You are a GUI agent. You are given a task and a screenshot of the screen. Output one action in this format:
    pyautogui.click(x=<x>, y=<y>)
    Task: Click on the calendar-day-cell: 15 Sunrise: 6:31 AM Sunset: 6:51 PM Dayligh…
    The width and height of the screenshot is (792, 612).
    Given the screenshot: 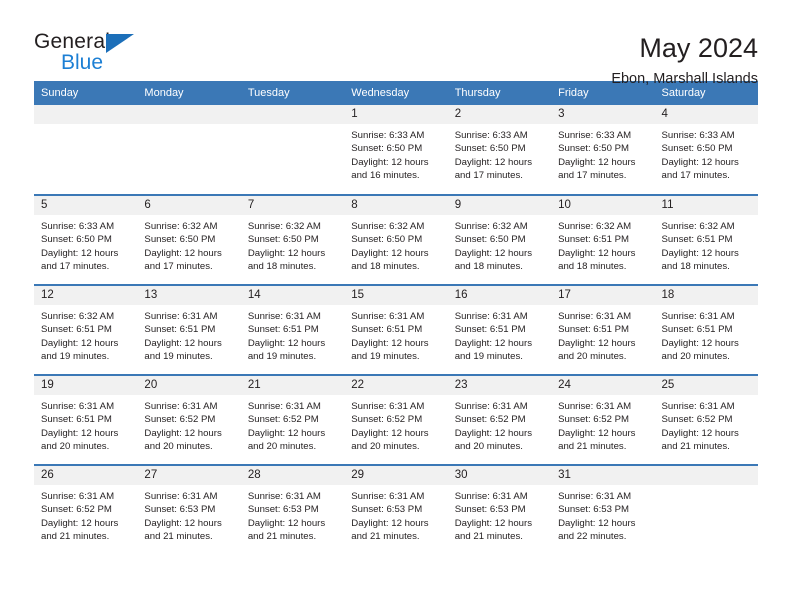 What is the action you would take?
    pyautogui.click(x=396, y=329)
    